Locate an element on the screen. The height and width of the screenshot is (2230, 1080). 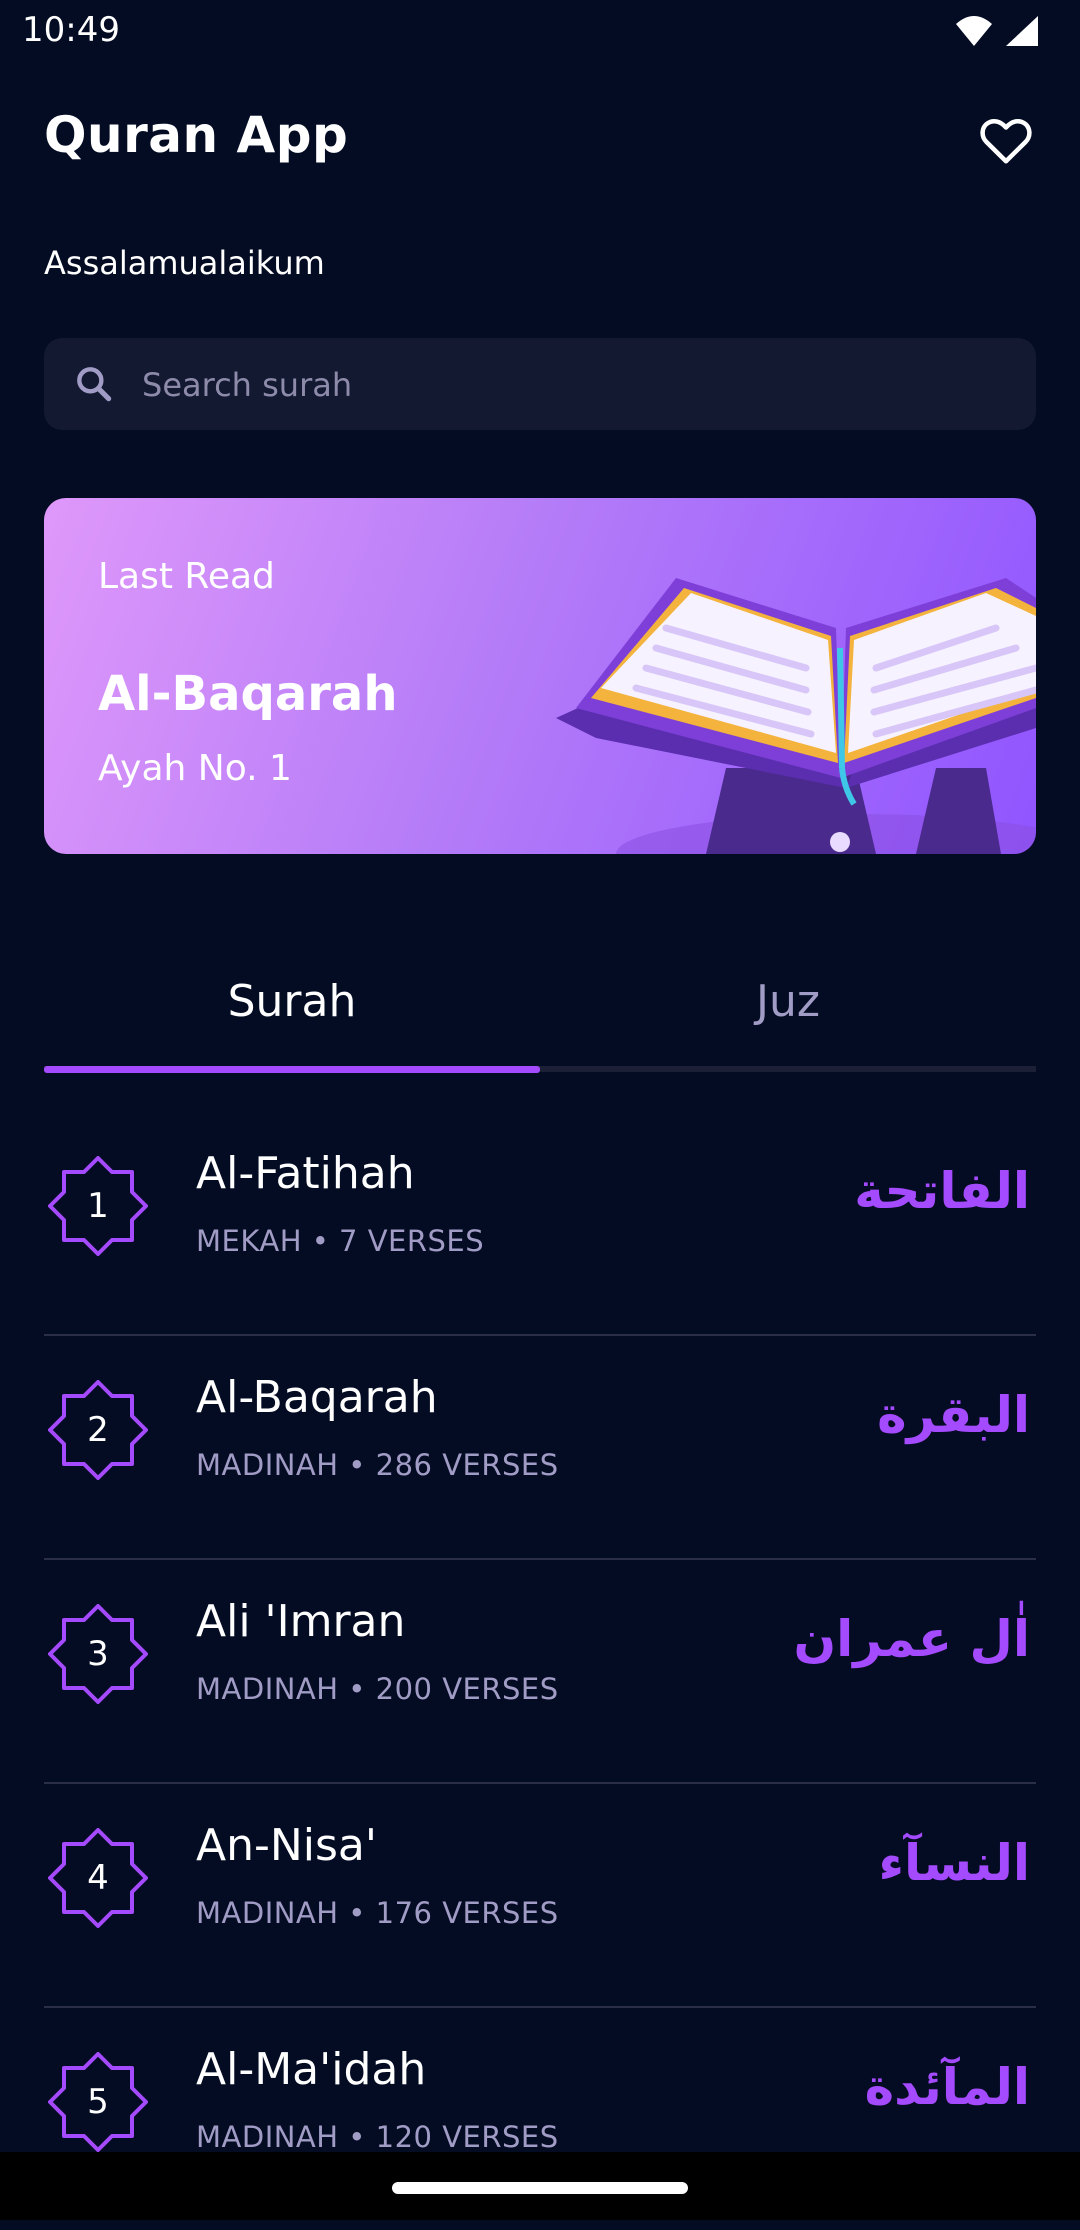
heart-outline-icon is located at coordinates (1006, 141).